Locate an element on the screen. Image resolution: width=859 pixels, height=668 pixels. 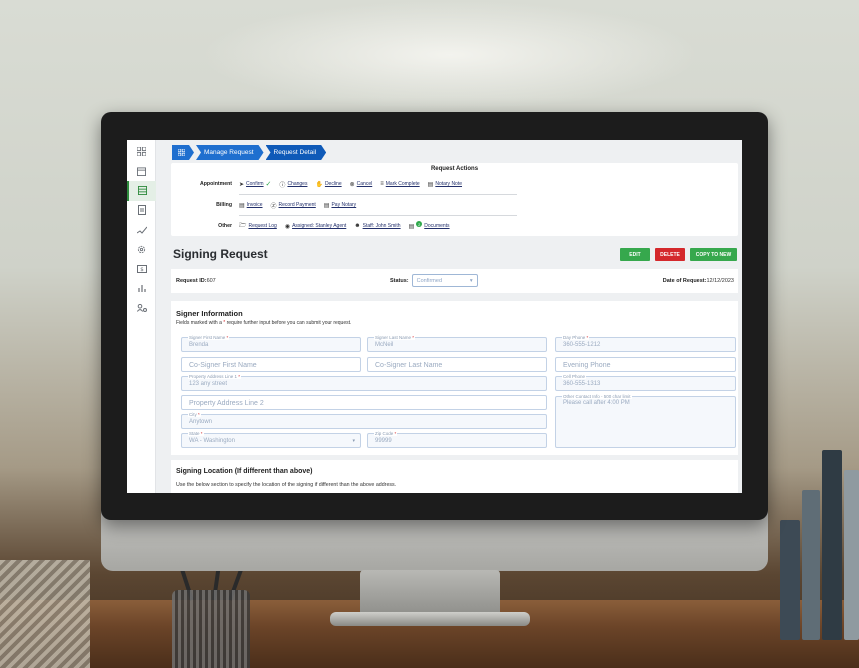
documents-icon: ▤ is located at coordinates (411, 226).